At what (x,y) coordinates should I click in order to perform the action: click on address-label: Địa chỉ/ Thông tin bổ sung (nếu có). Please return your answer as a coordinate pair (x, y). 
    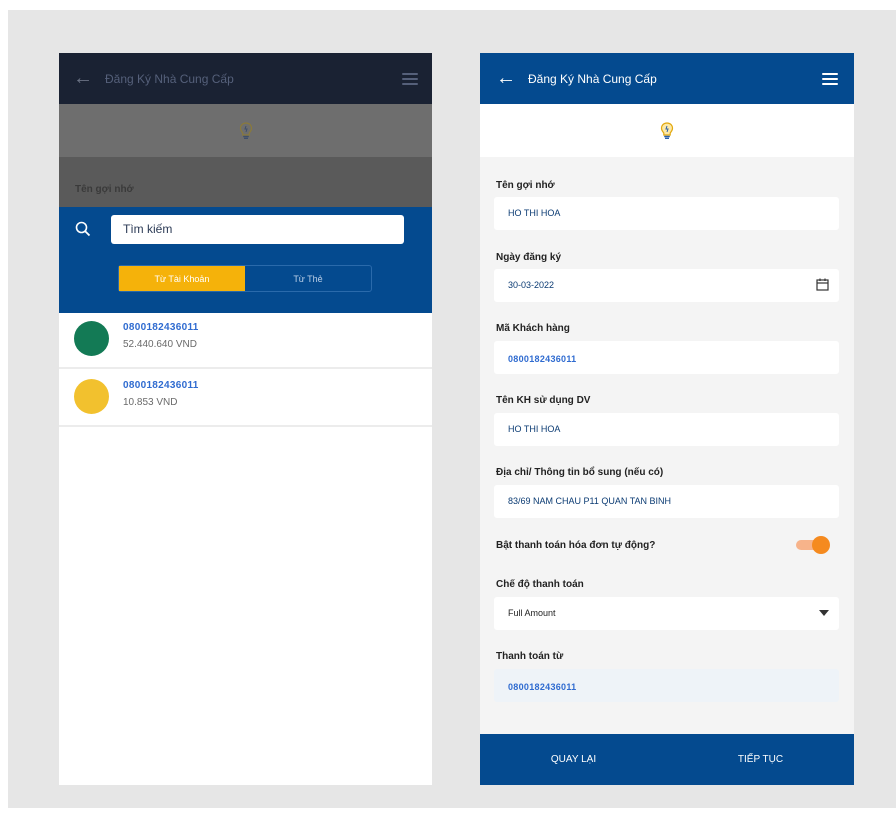
    Looking at the image, I should click on (580, 472).